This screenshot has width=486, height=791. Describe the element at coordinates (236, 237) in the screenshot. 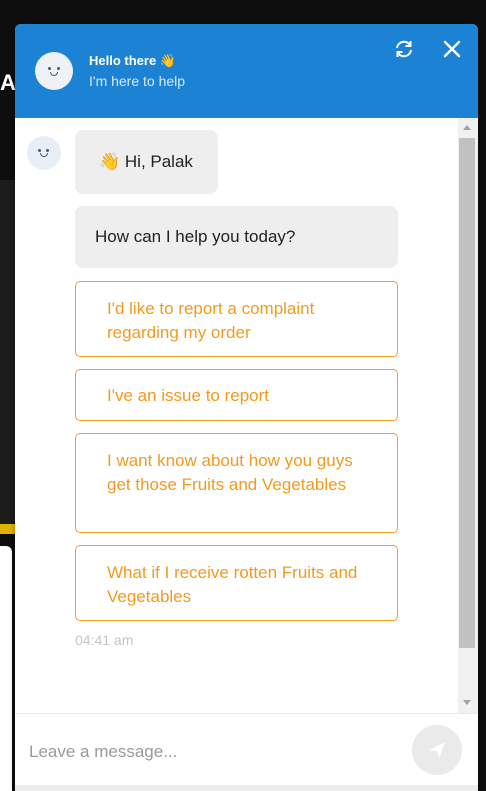

I see `question-message: How can I help you today?` at that location.